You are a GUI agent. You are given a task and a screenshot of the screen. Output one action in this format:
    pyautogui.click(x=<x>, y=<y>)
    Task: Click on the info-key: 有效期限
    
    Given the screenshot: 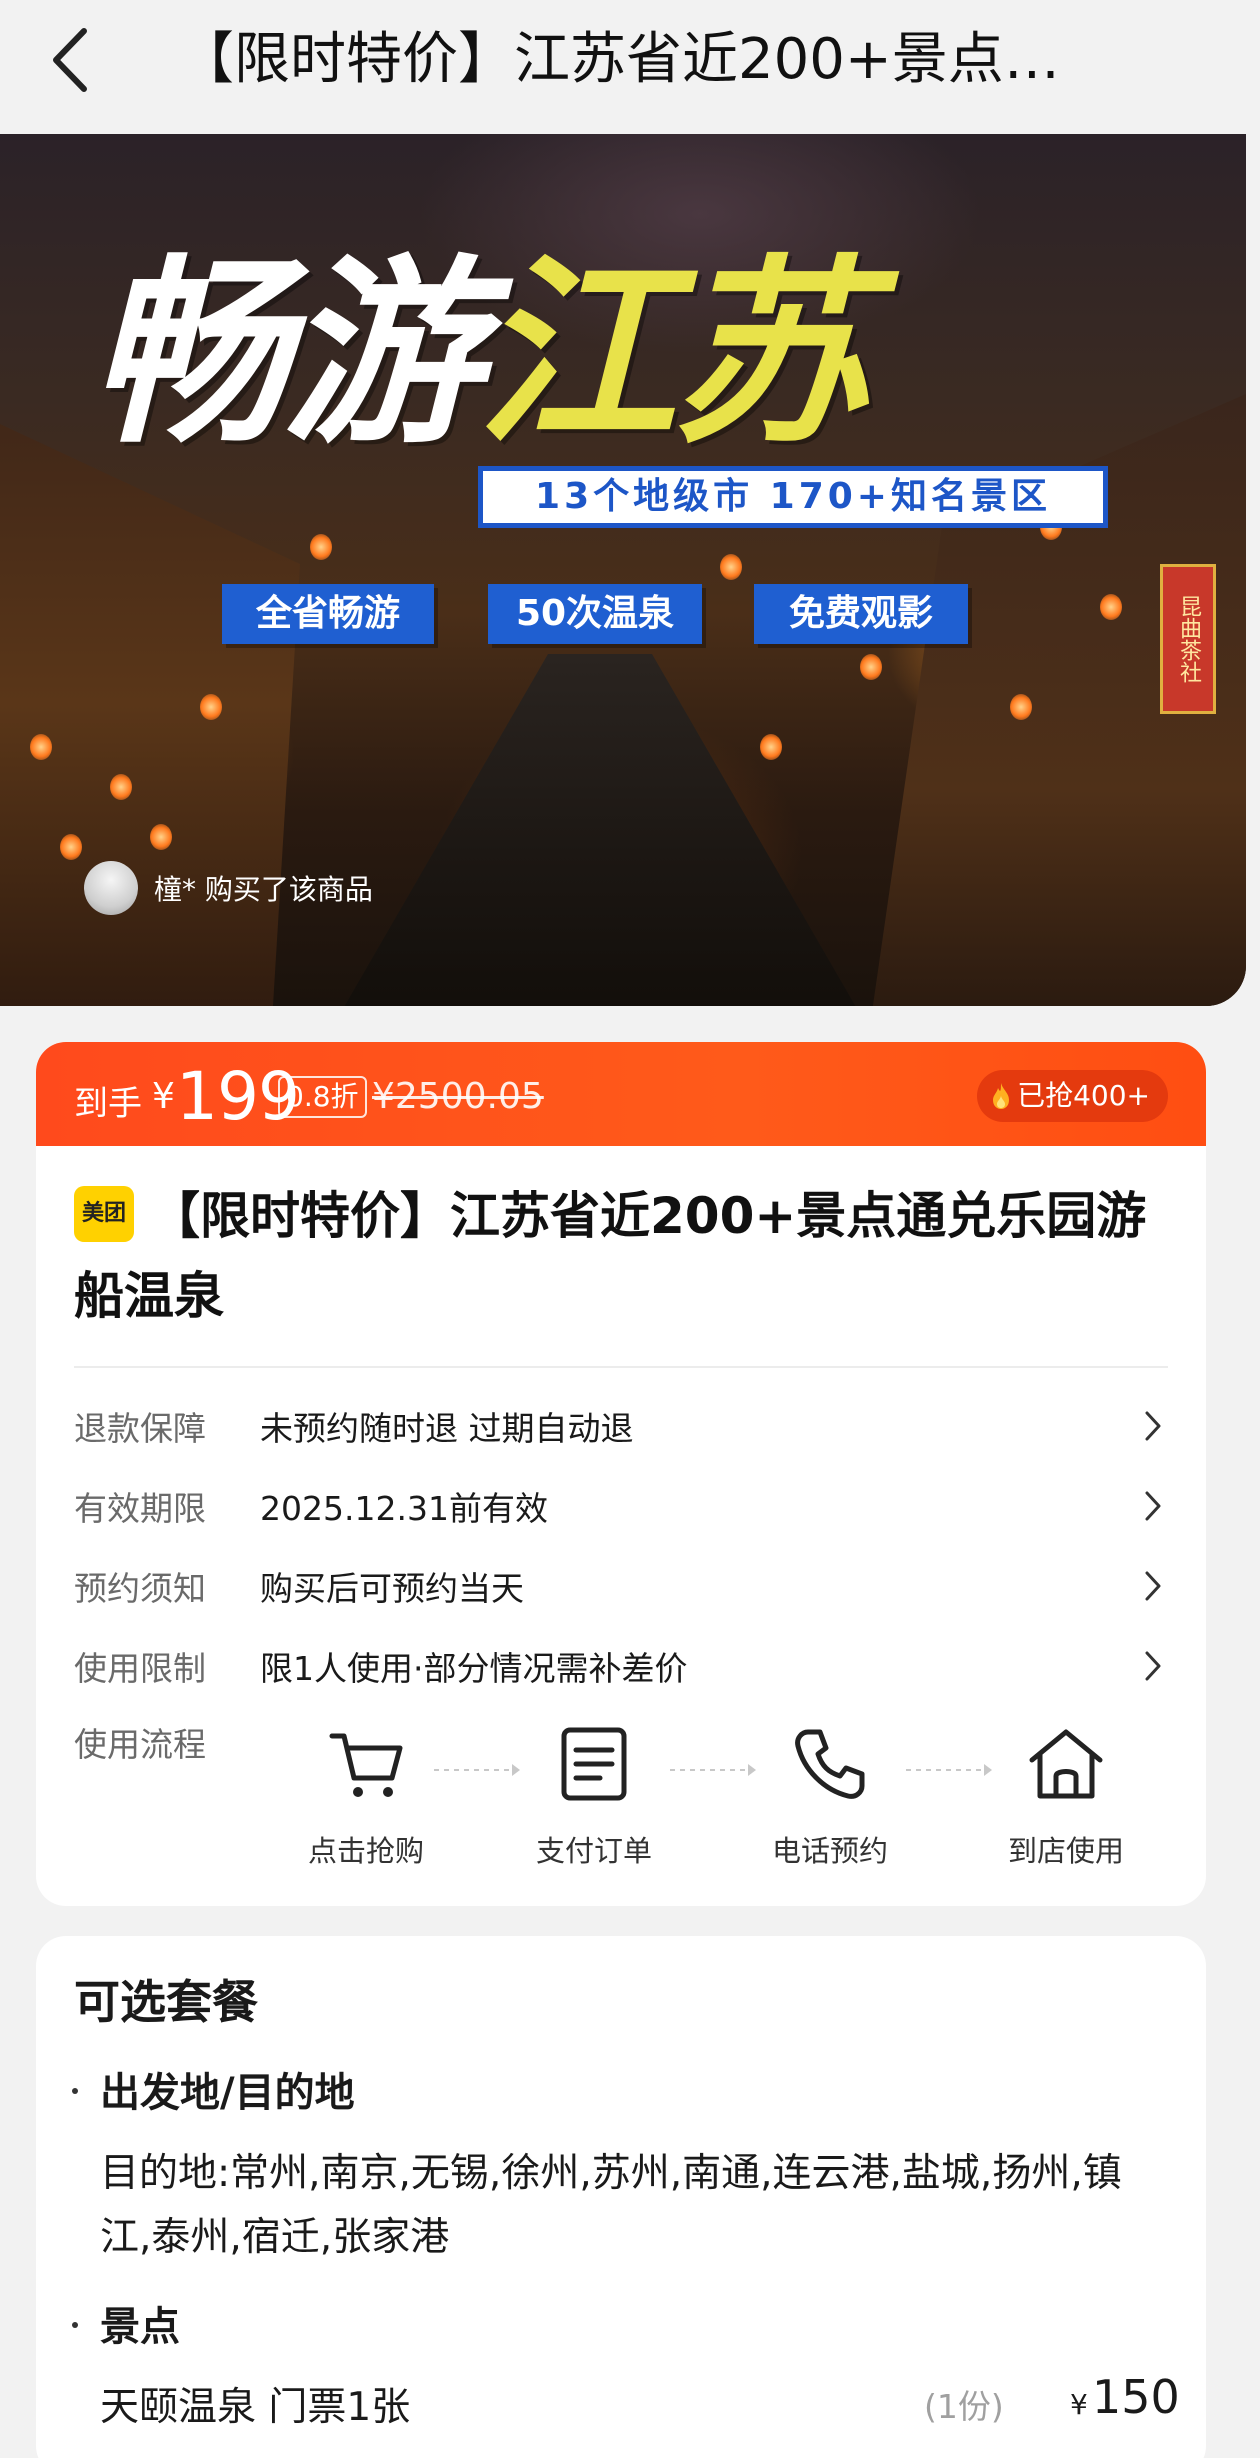 What is the action you would take?
    pyautogui.click(x=140, y=1508)
    